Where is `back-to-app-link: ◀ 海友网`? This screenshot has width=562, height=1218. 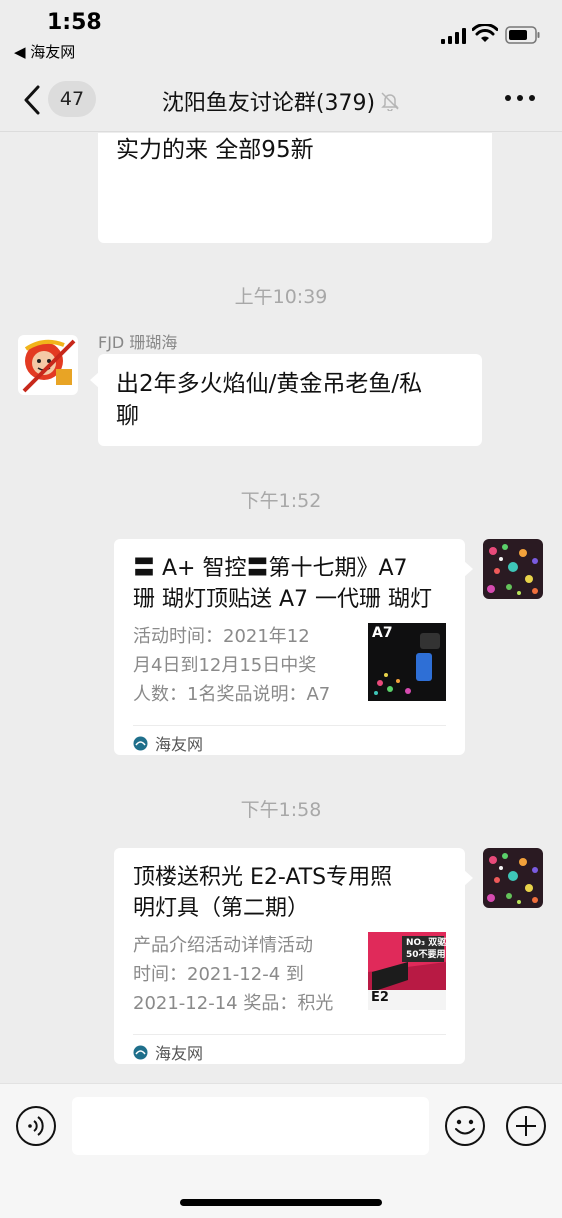
back-to-app-link: ◀ 海友网 is located at coordinates (44, 51).